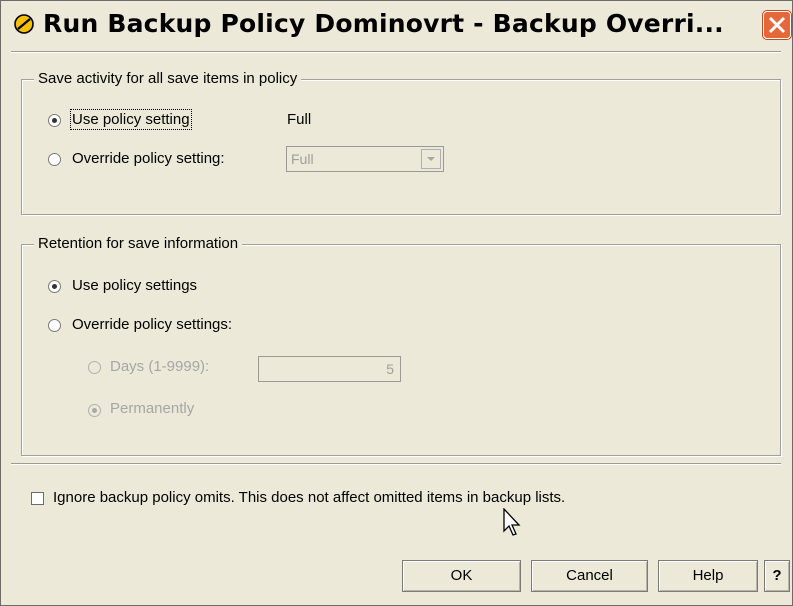 The height and width of the screenshot is (606, 793). What do you see at coordinates (138, 243) in the screenshot?
I see `retention-legend: Retention for save information` at bounding box center [138, 243].